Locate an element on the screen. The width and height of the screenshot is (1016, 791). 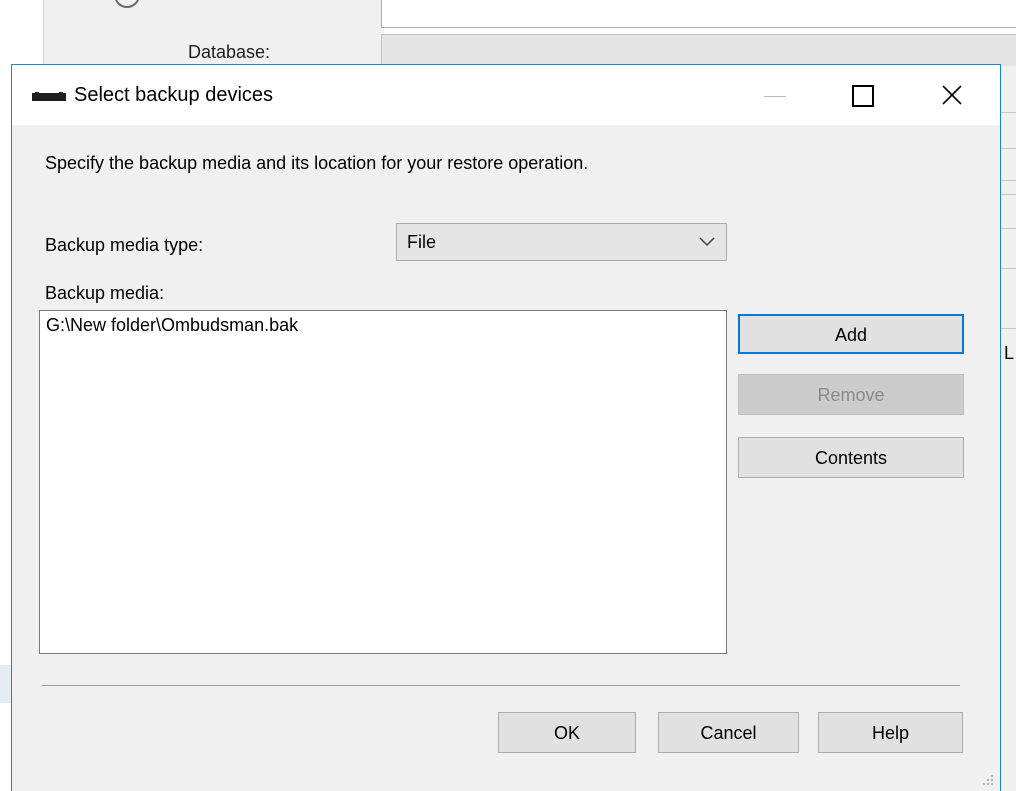
contents-button: Contents is located at coordinates (851, 457).